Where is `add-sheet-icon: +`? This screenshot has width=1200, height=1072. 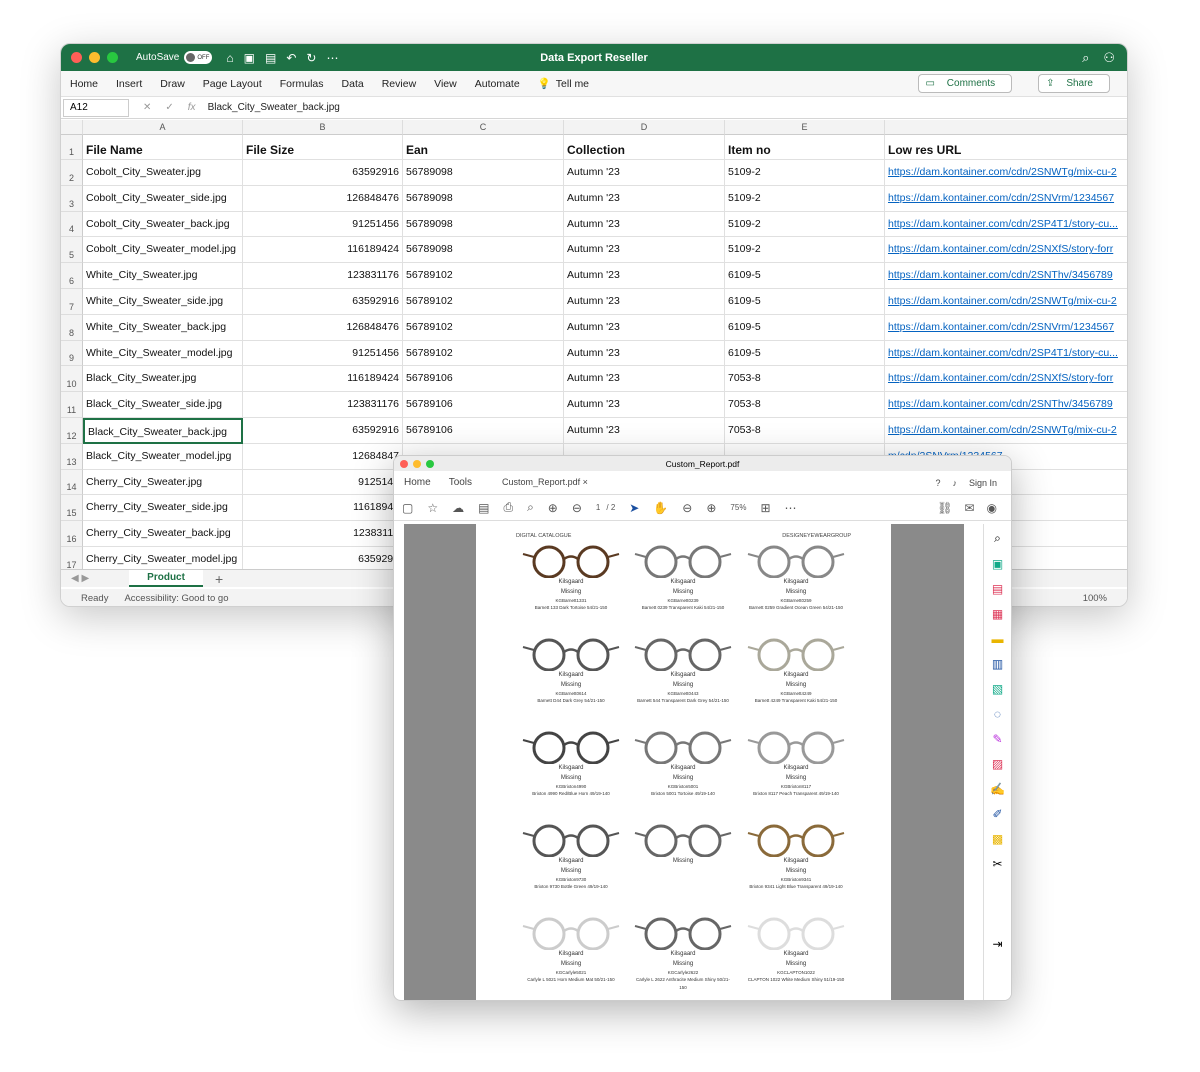 add-sheet-icon: + is located at coordinates (219, 579).